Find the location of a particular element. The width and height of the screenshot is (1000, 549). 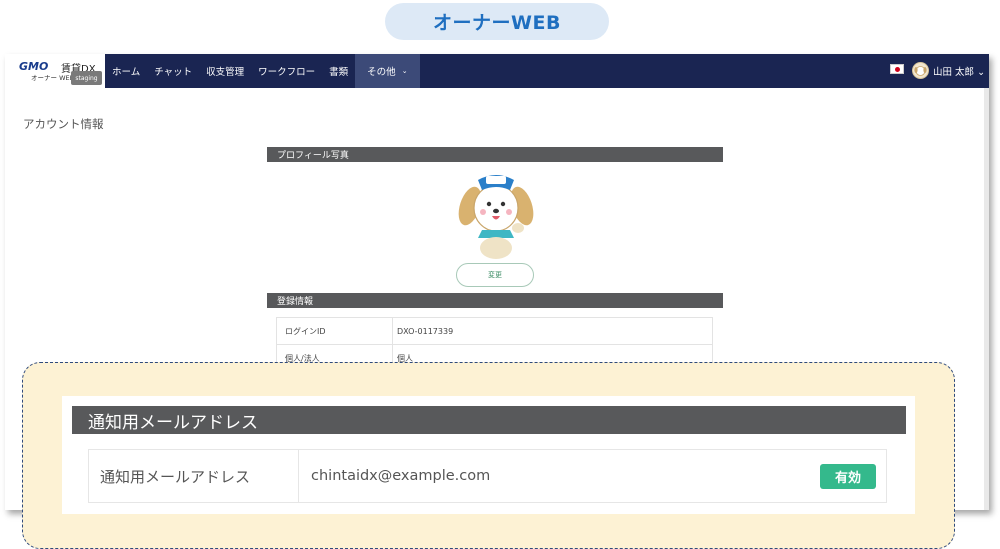

scrollbar is located at coordinates (986, 299).